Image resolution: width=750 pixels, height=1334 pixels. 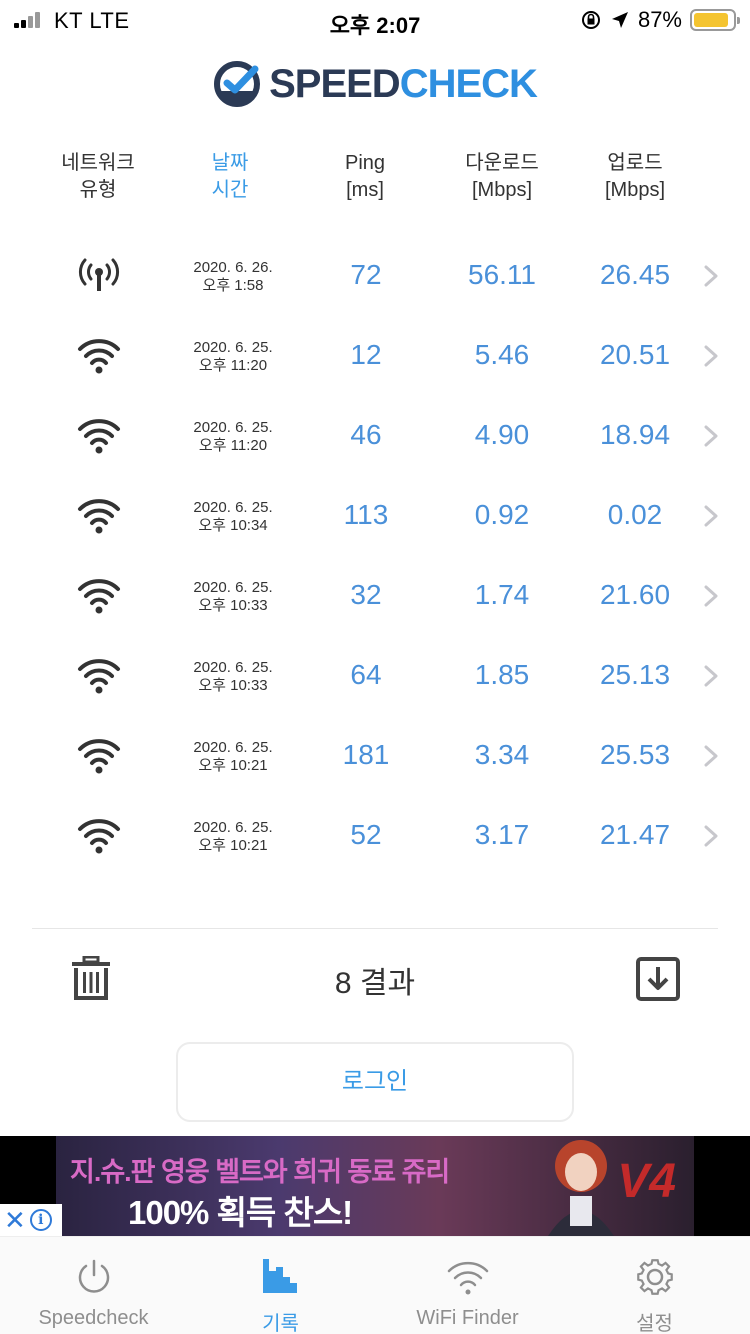 I want to click on header-upload: 업로드 [Mbps], so click(x=635, y=177).